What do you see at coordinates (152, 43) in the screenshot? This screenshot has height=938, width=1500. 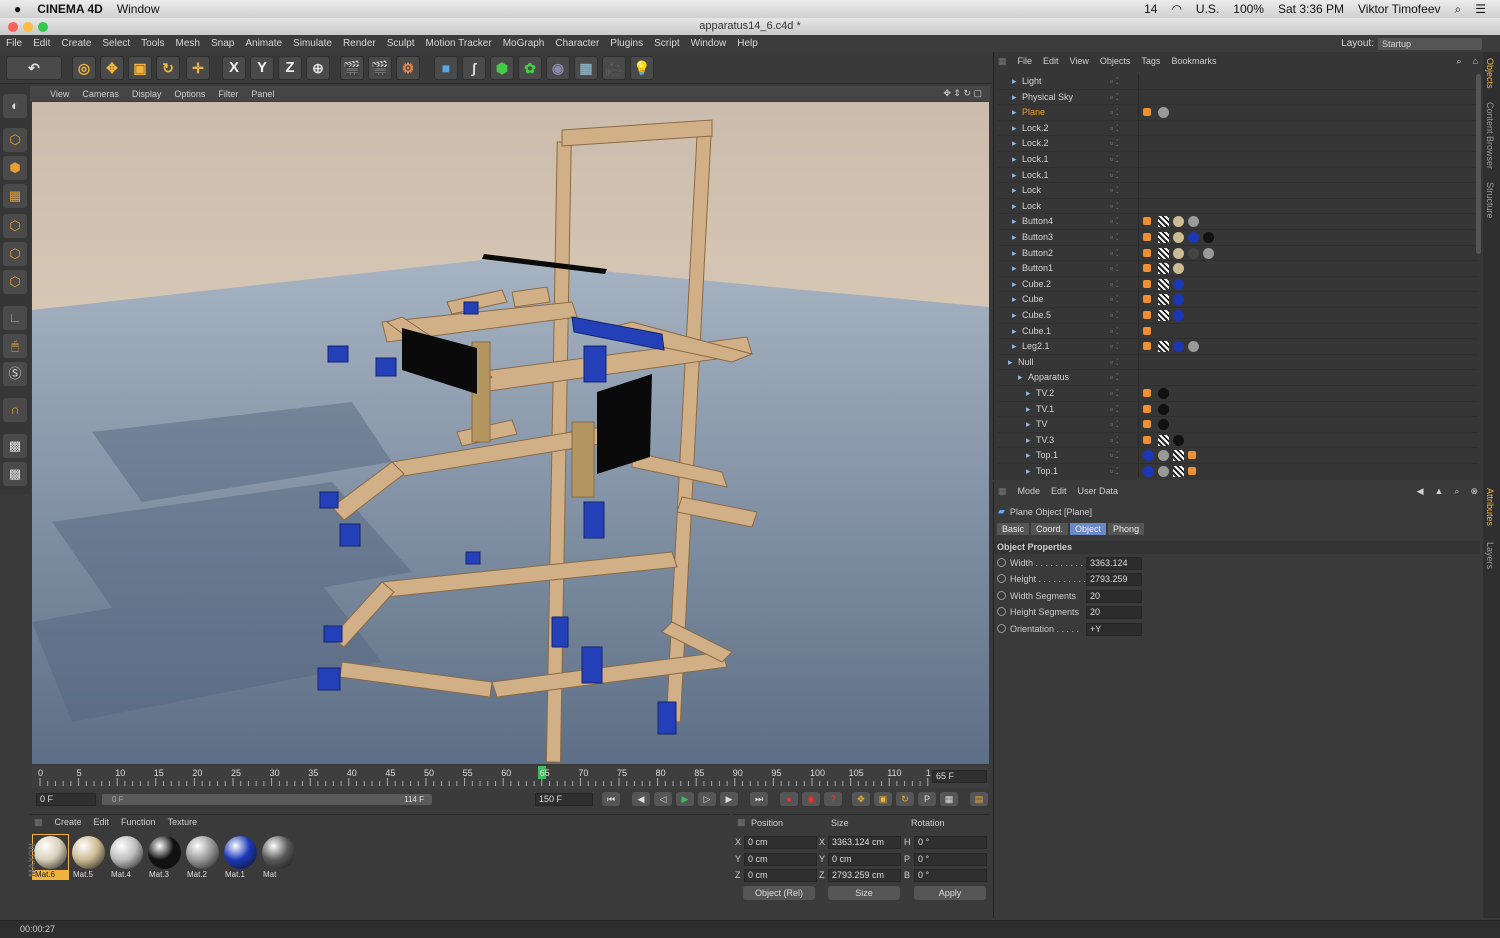 I see `menu-tools: Tools` at bounding box center [152, 43].